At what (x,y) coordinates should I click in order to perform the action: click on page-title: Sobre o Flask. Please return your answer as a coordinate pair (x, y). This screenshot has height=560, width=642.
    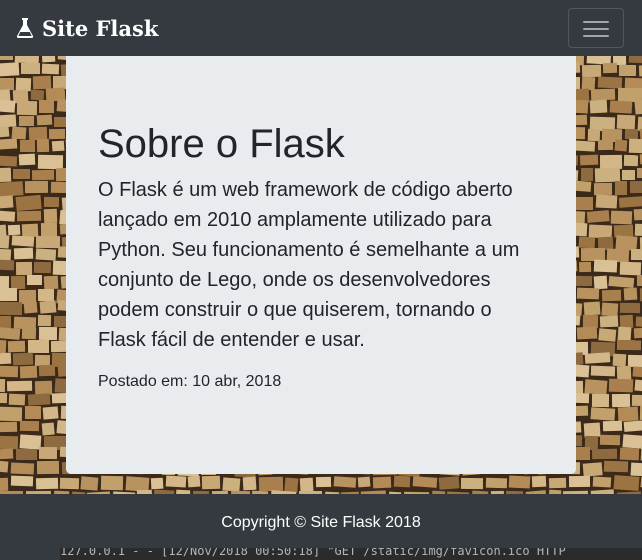
    Looking at the image, I should click on (221, 144).